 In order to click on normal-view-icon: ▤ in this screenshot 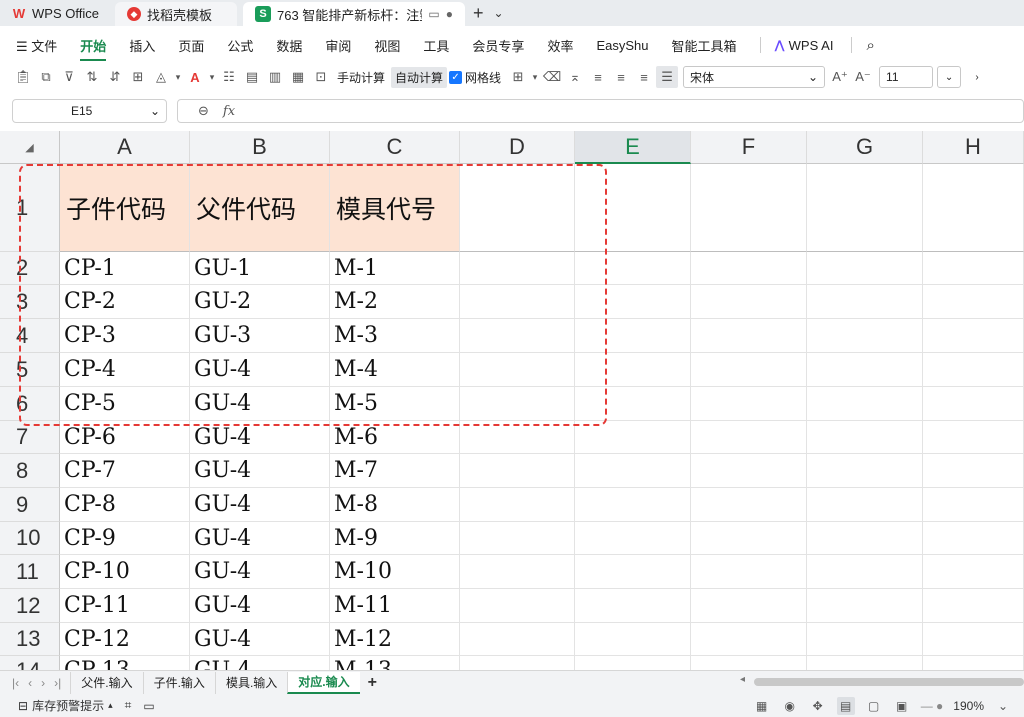, I will do `click(845, 705)`.